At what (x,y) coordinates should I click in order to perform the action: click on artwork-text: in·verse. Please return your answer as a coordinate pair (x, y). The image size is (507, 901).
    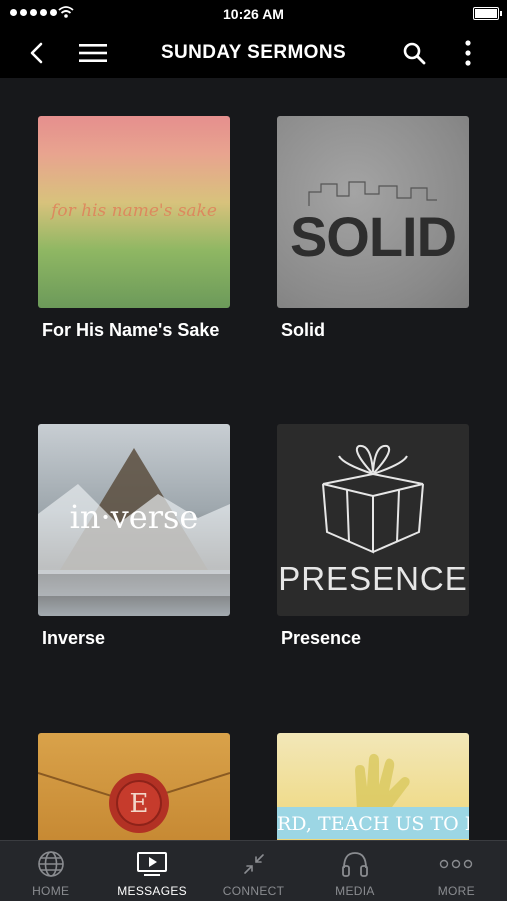
    Looking at the image, I should click on (134, 517).